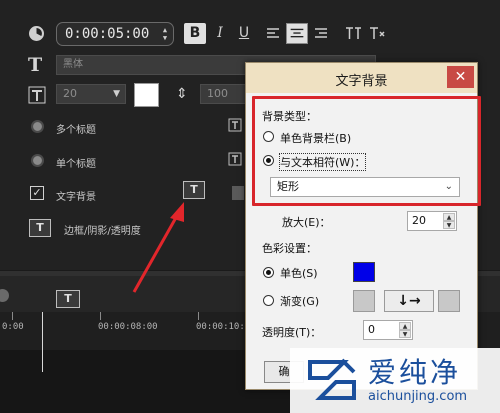 This screenshot has width=500, height=413. Describe the element at coordinates (42, 342) in the screenshot. I see `playhead` at that location.